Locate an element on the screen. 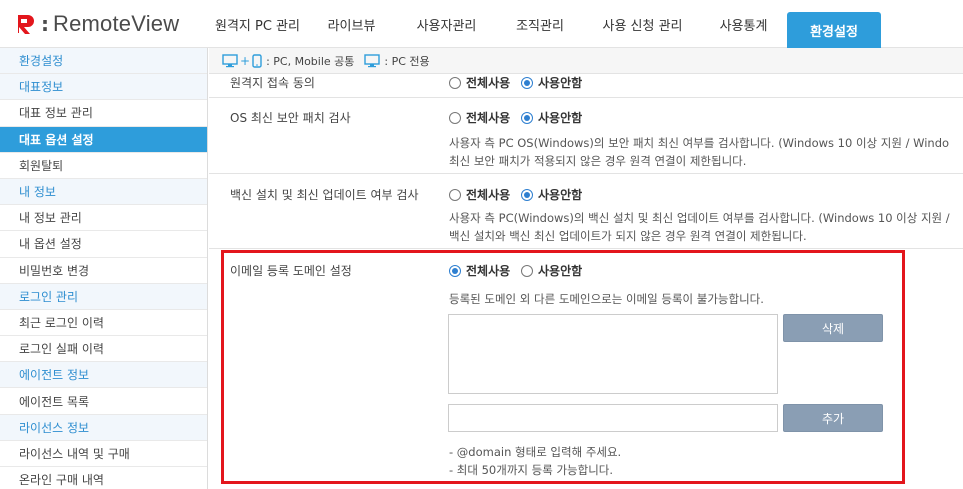 The image size is (963, 489). domain-list is located at coordinates (613, 354).